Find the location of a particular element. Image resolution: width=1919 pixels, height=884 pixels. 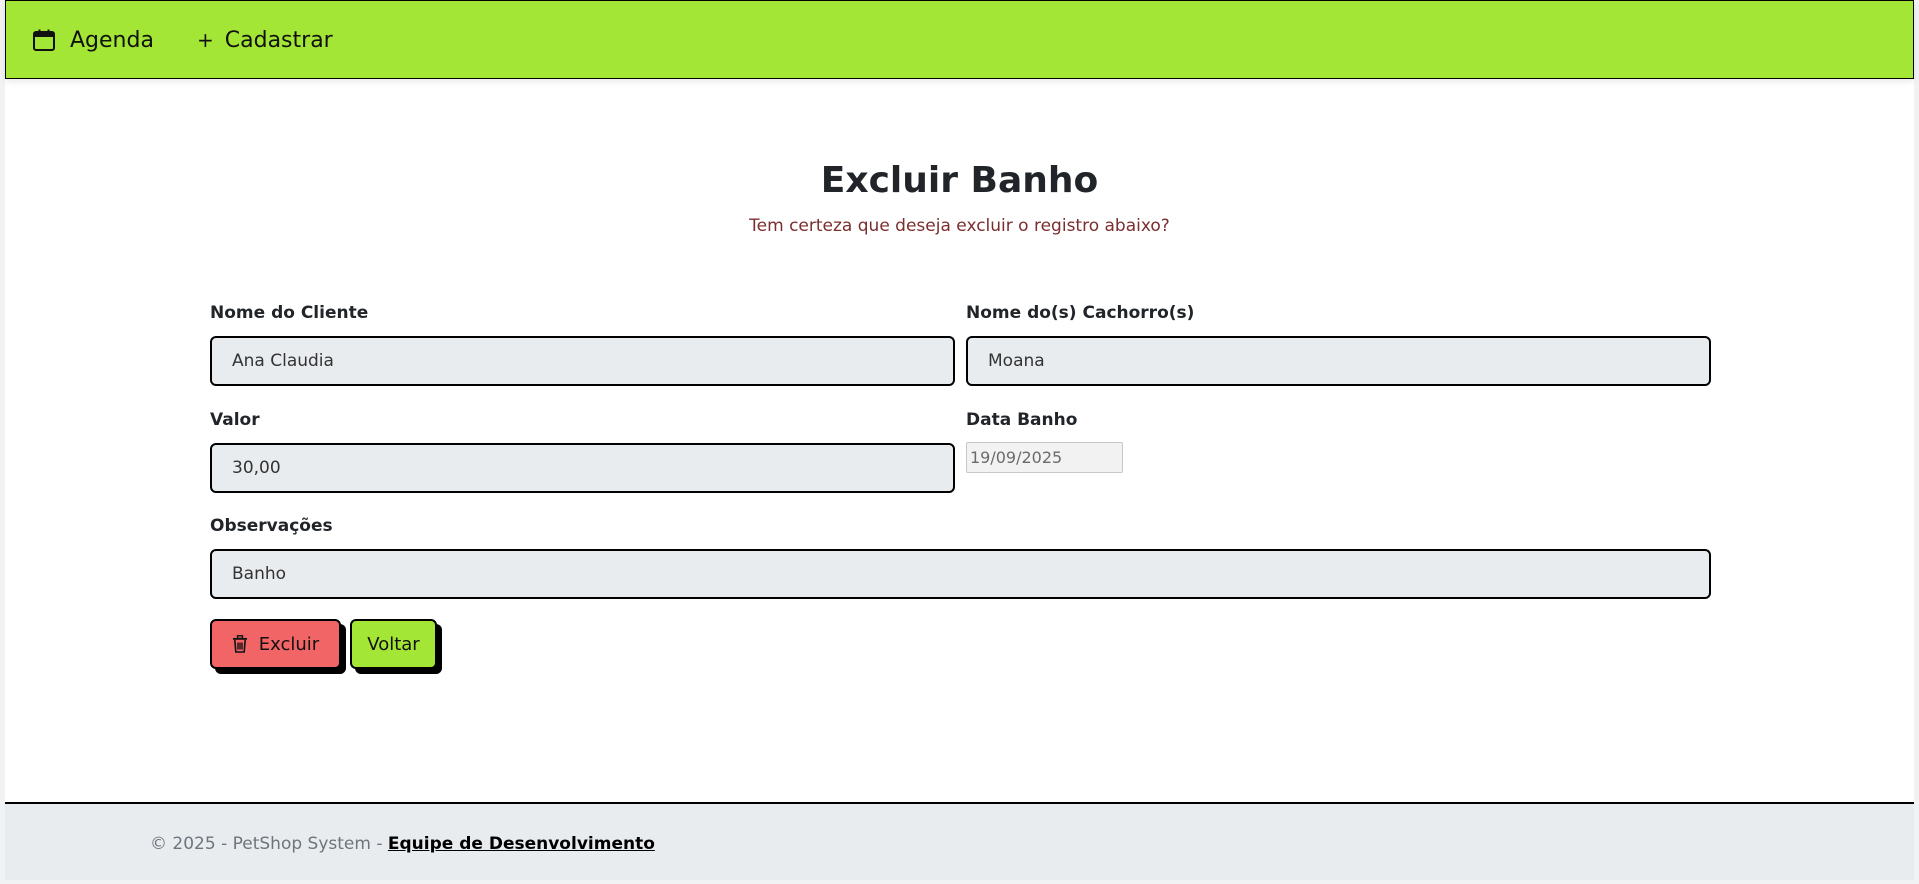

nav-item-cadastrar: + Cadastrar is located at coordinates (265, 40).